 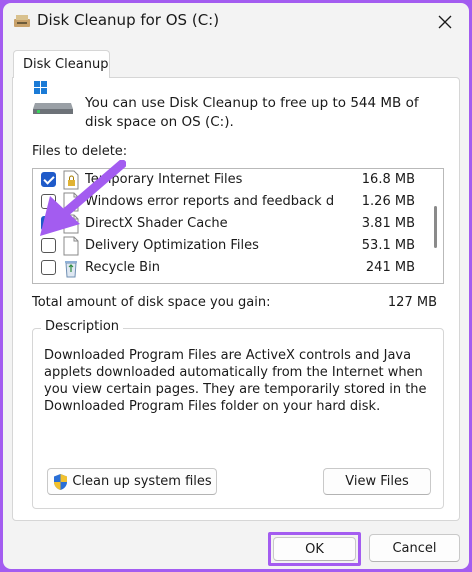 I want to click on title-bar: Disk Cleanup for OS (C:), so click(x=236, y=21).